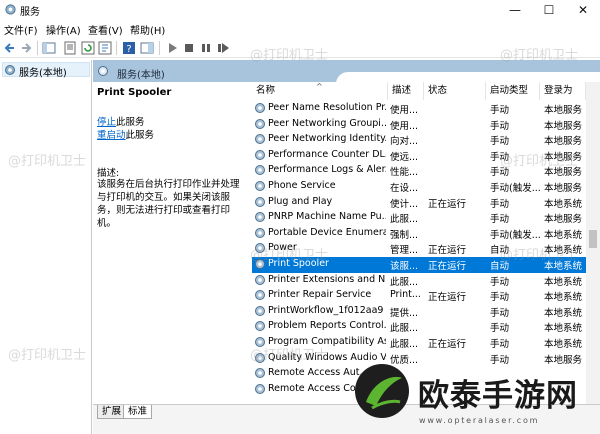 This screenshot has width=600, height=434. What do you see at coordinates (223, 48) in the screenshot?
I see `restart-service-icon` at bounding box center [223, 48].